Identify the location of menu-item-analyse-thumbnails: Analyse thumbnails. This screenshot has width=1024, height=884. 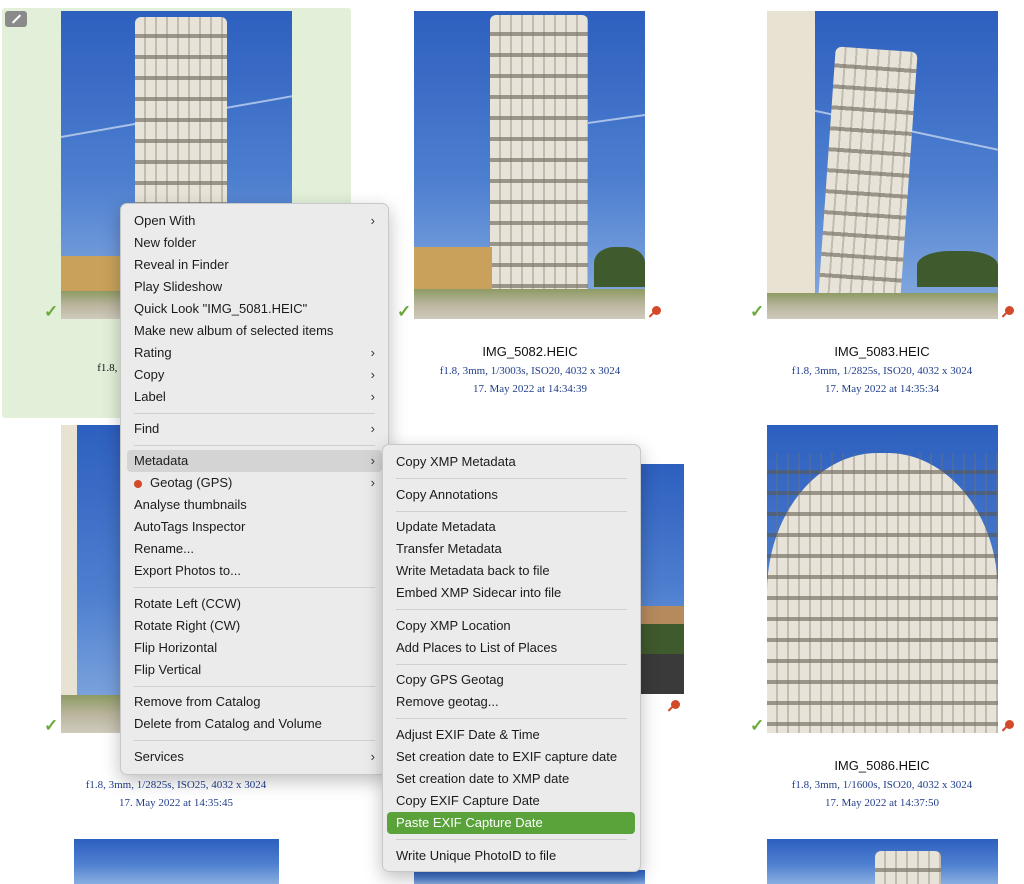
(254, 505).